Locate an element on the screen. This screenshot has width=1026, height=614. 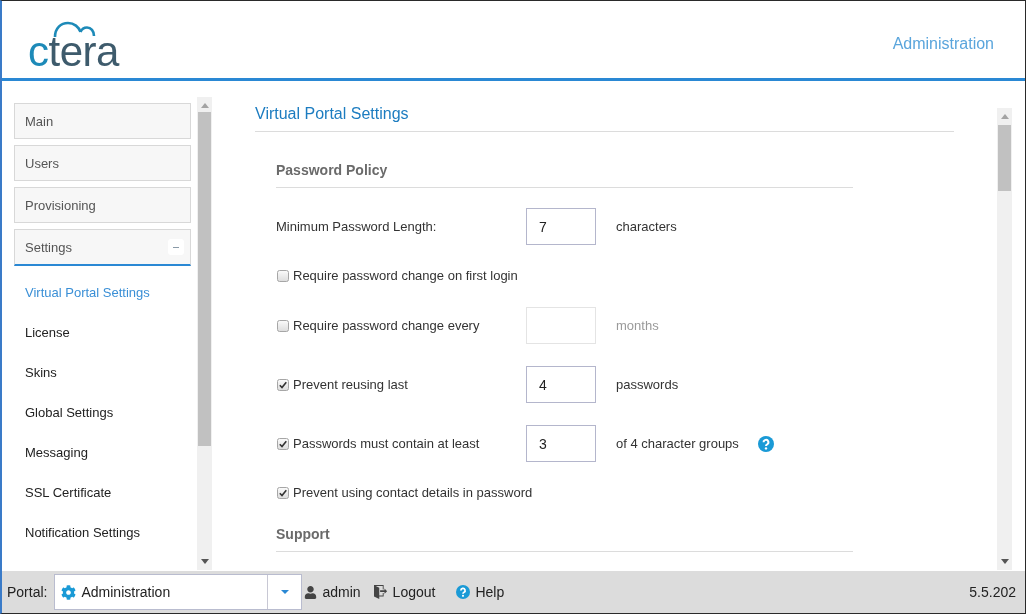
user-button: admin is located at coordinates (332, 592).